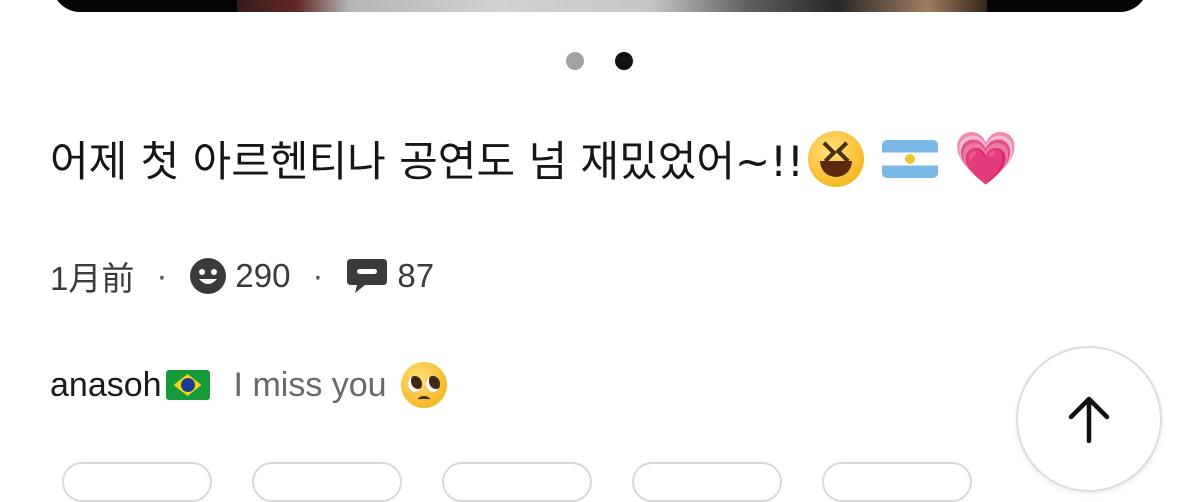  I want to click on smiley-face-icon, so click(208, 276).